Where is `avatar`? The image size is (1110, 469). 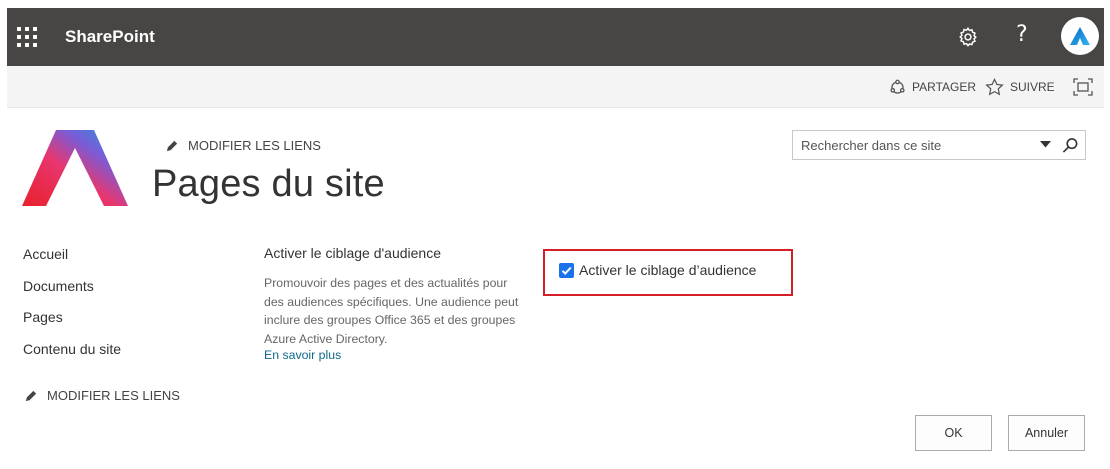 avatar is located at coordinates (1080, 36).